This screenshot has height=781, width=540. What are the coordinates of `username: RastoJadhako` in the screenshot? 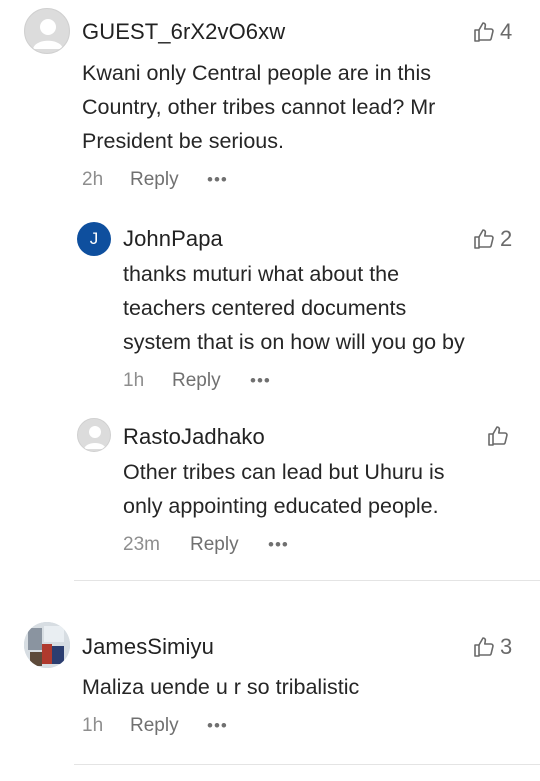 It's located at (194, 437).